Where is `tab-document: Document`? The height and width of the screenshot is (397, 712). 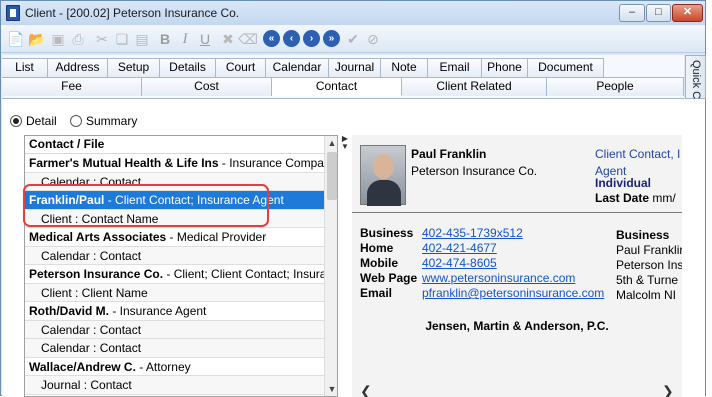
tab-document: Document is located at coordinates (566, 67).